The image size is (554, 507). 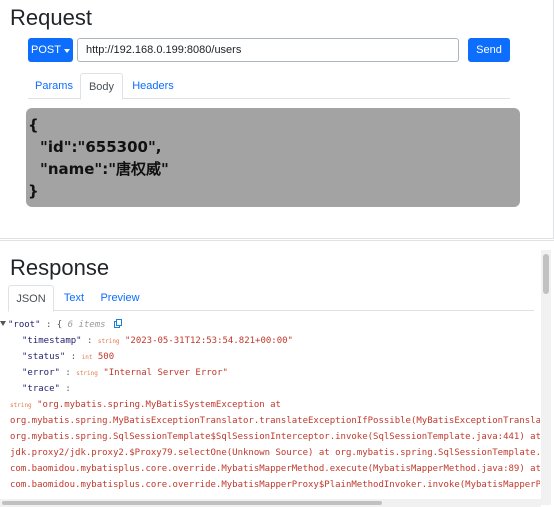 I want to click on type-label: int, so click(x=87, y=357).